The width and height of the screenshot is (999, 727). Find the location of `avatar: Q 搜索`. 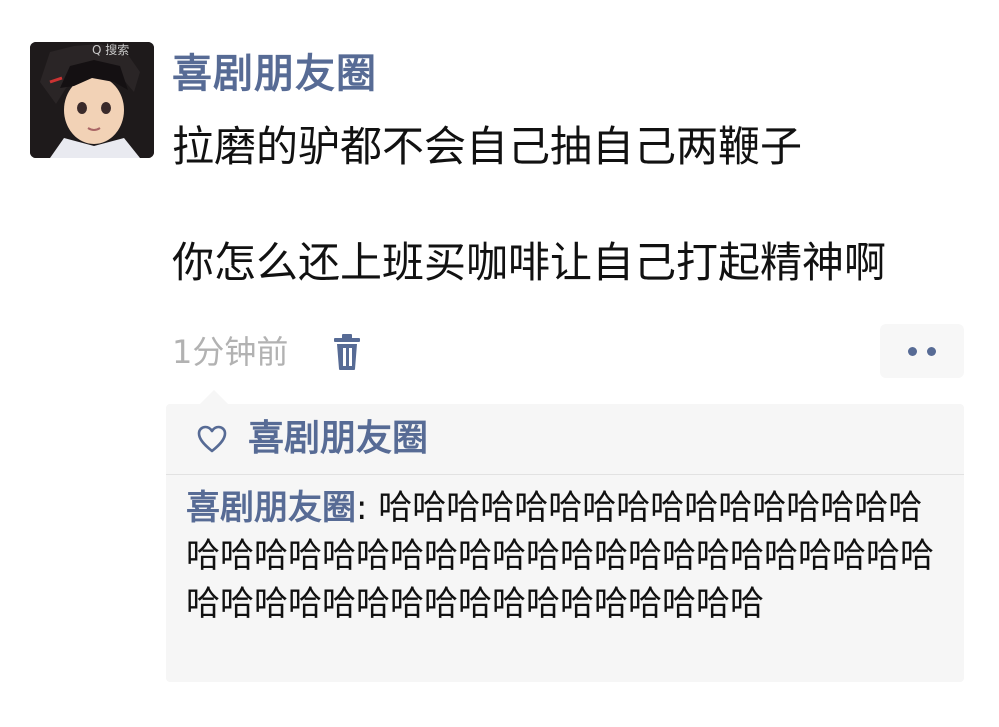

avatar: Q 搜索 is located at coordinates (92, 100).